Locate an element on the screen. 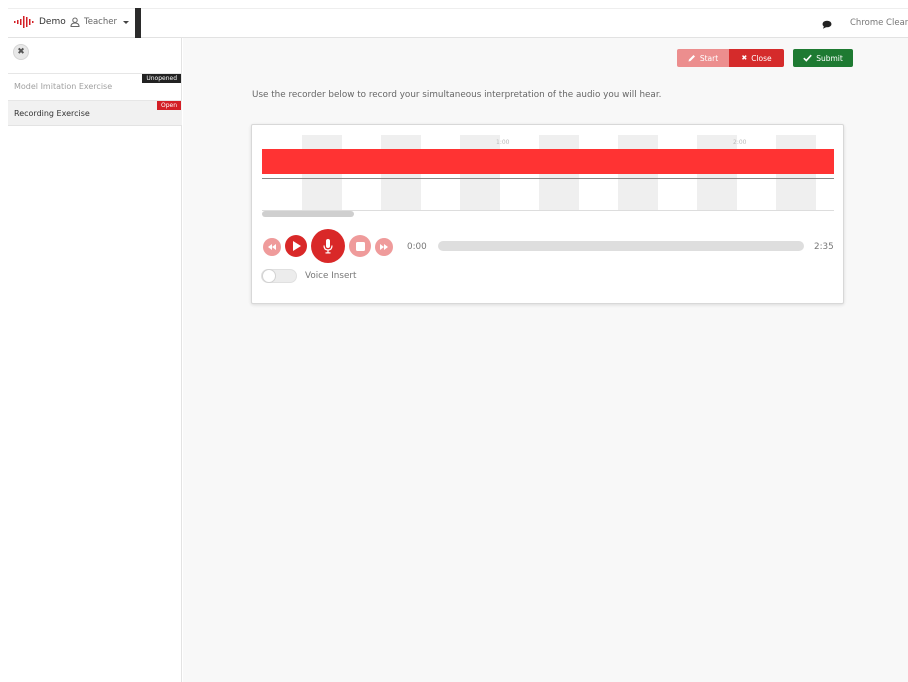  timeline-tick-label: 2:00 is located at coordinates (740, 142).